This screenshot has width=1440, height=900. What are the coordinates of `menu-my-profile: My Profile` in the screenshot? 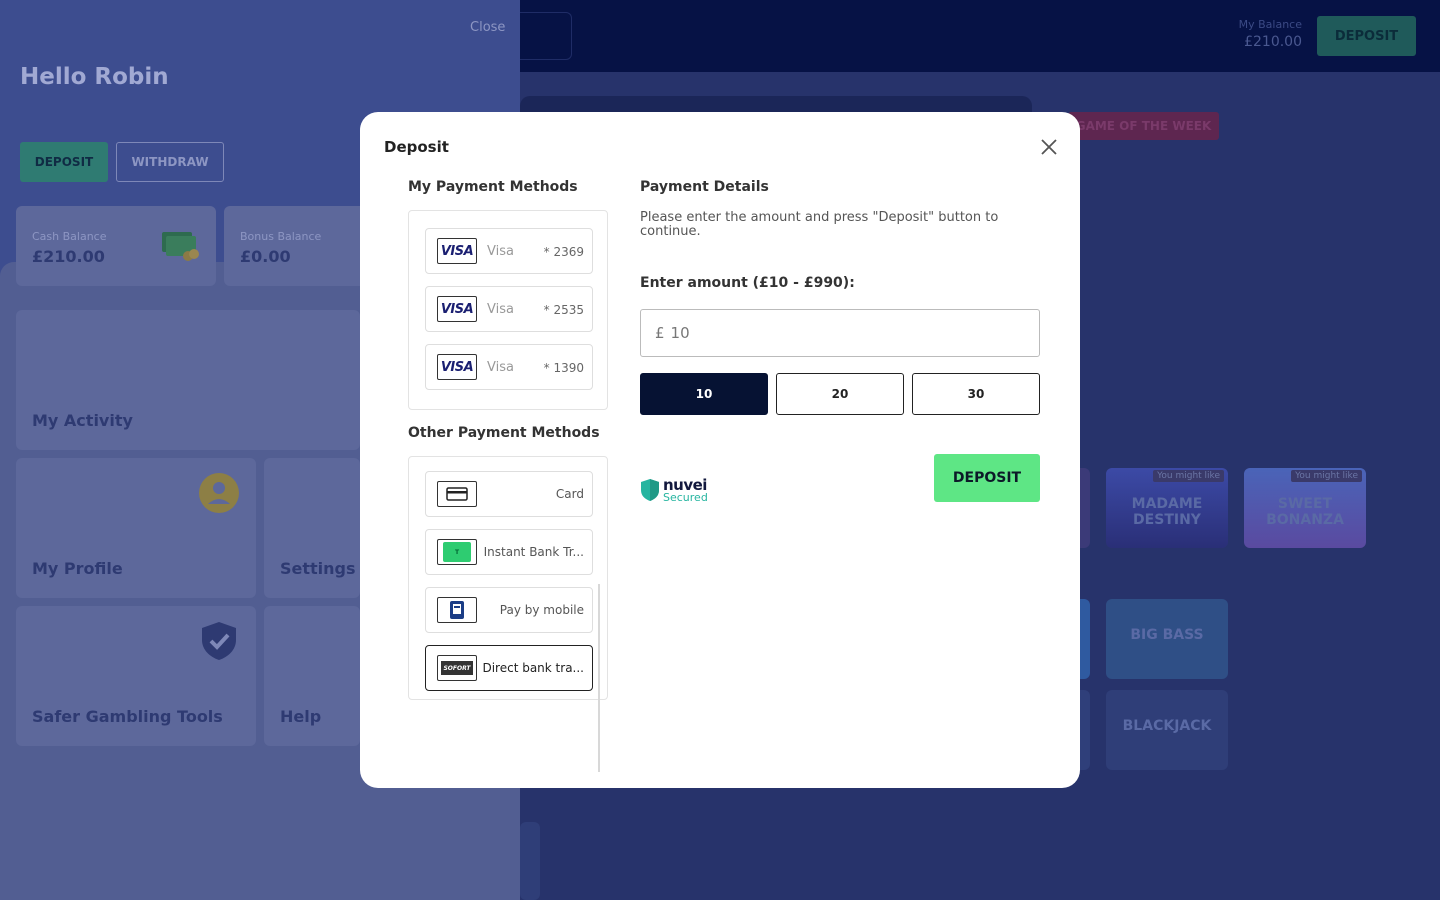 It's located at (136, 528).